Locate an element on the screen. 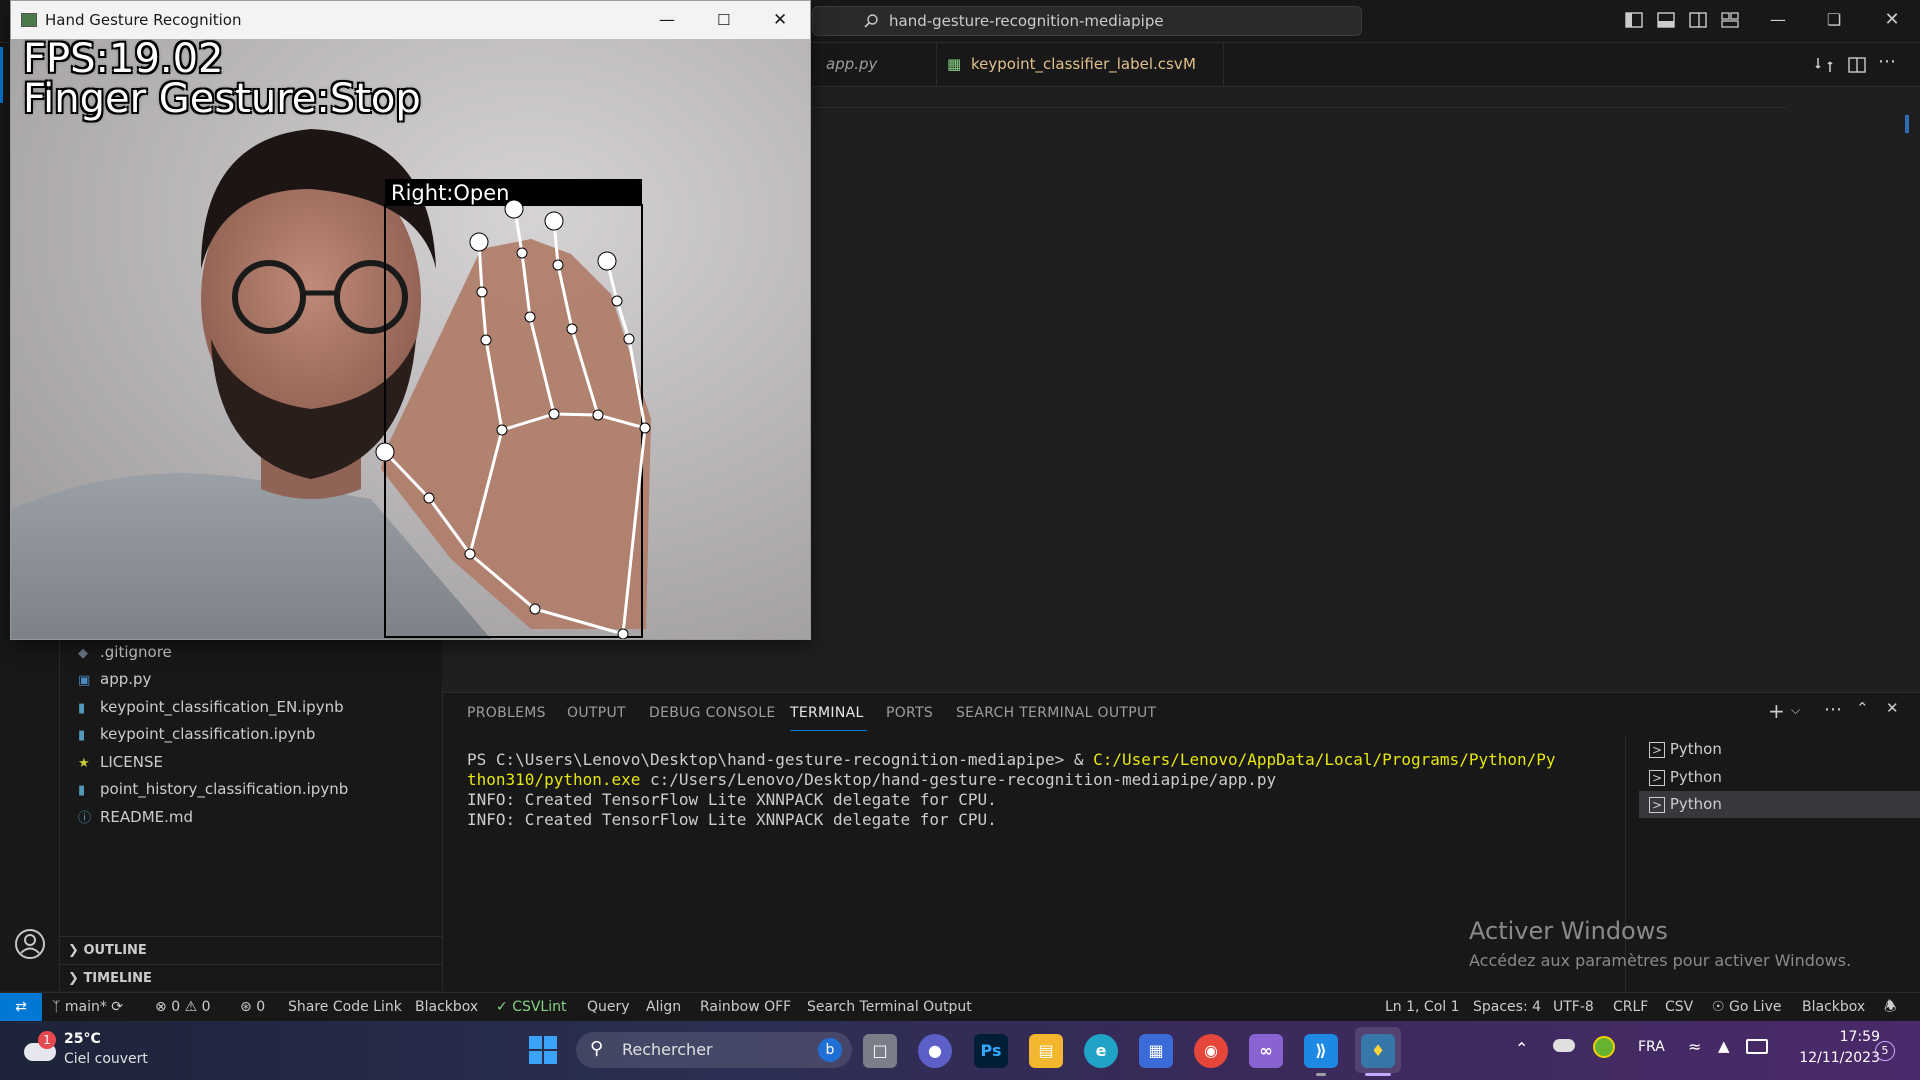 The width and height of the screenshot is (1920, 1080). go-live-button: ☉ Go Live is located at coordinates (1746, 1007).